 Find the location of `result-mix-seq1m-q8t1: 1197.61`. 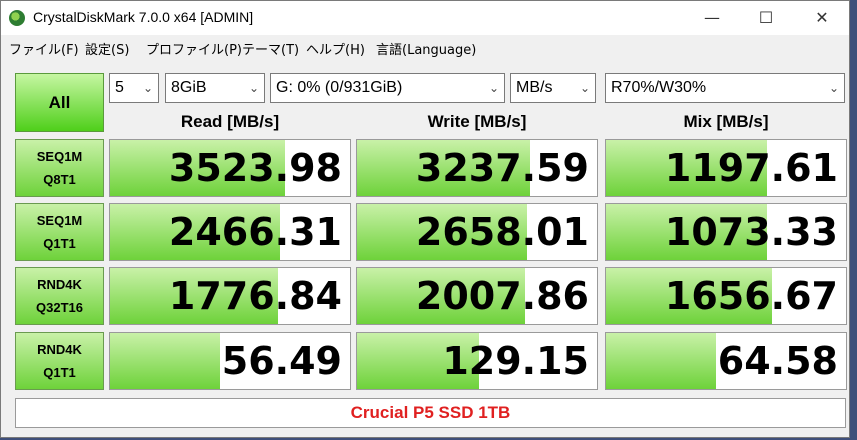

result-mix-seq1m-q8t1: 1197.61 is located at coordinates (726, 168).